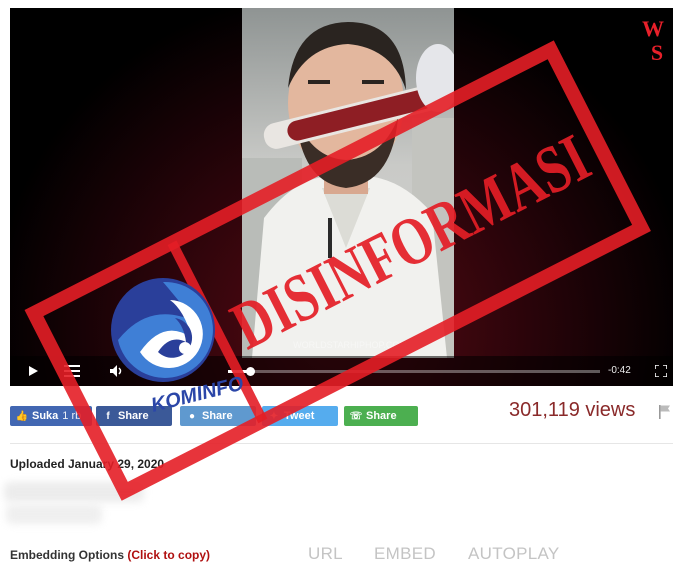  Describe the element at coordinates (169, 555) in the screenshot. I see `embedding-hint: (Click to copy)` at that location.